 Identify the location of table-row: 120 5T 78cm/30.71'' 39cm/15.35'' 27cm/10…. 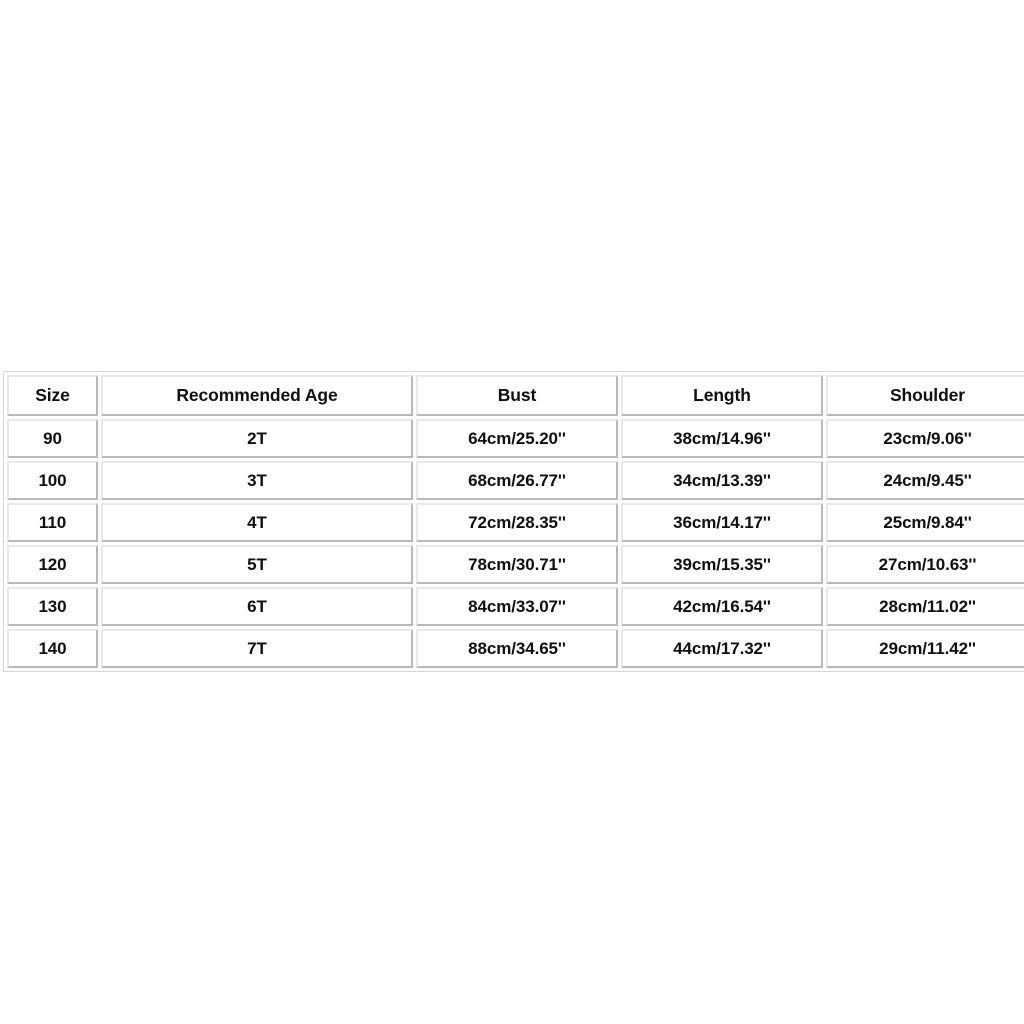
(515, 564).